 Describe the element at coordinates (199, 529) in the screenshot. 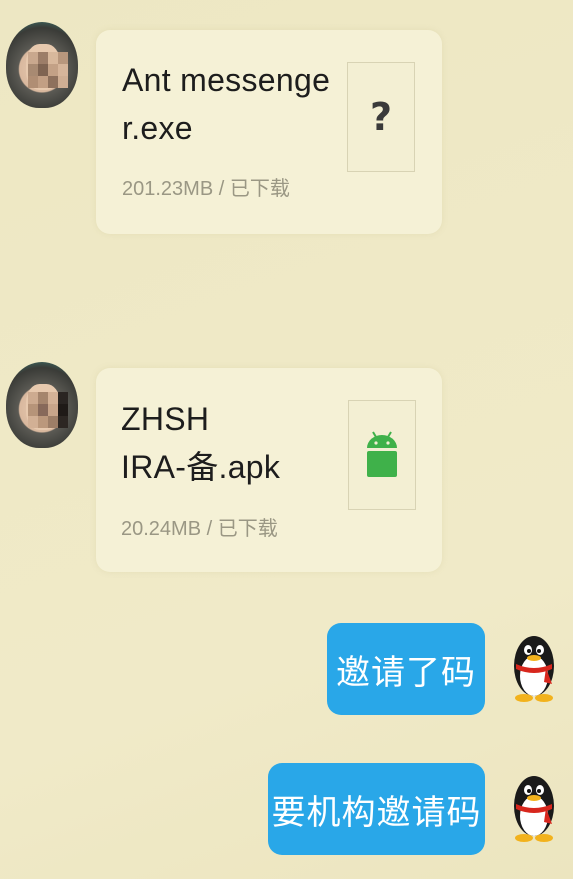

I see `file-size-status: 20.24MB / 已下载` at that location.